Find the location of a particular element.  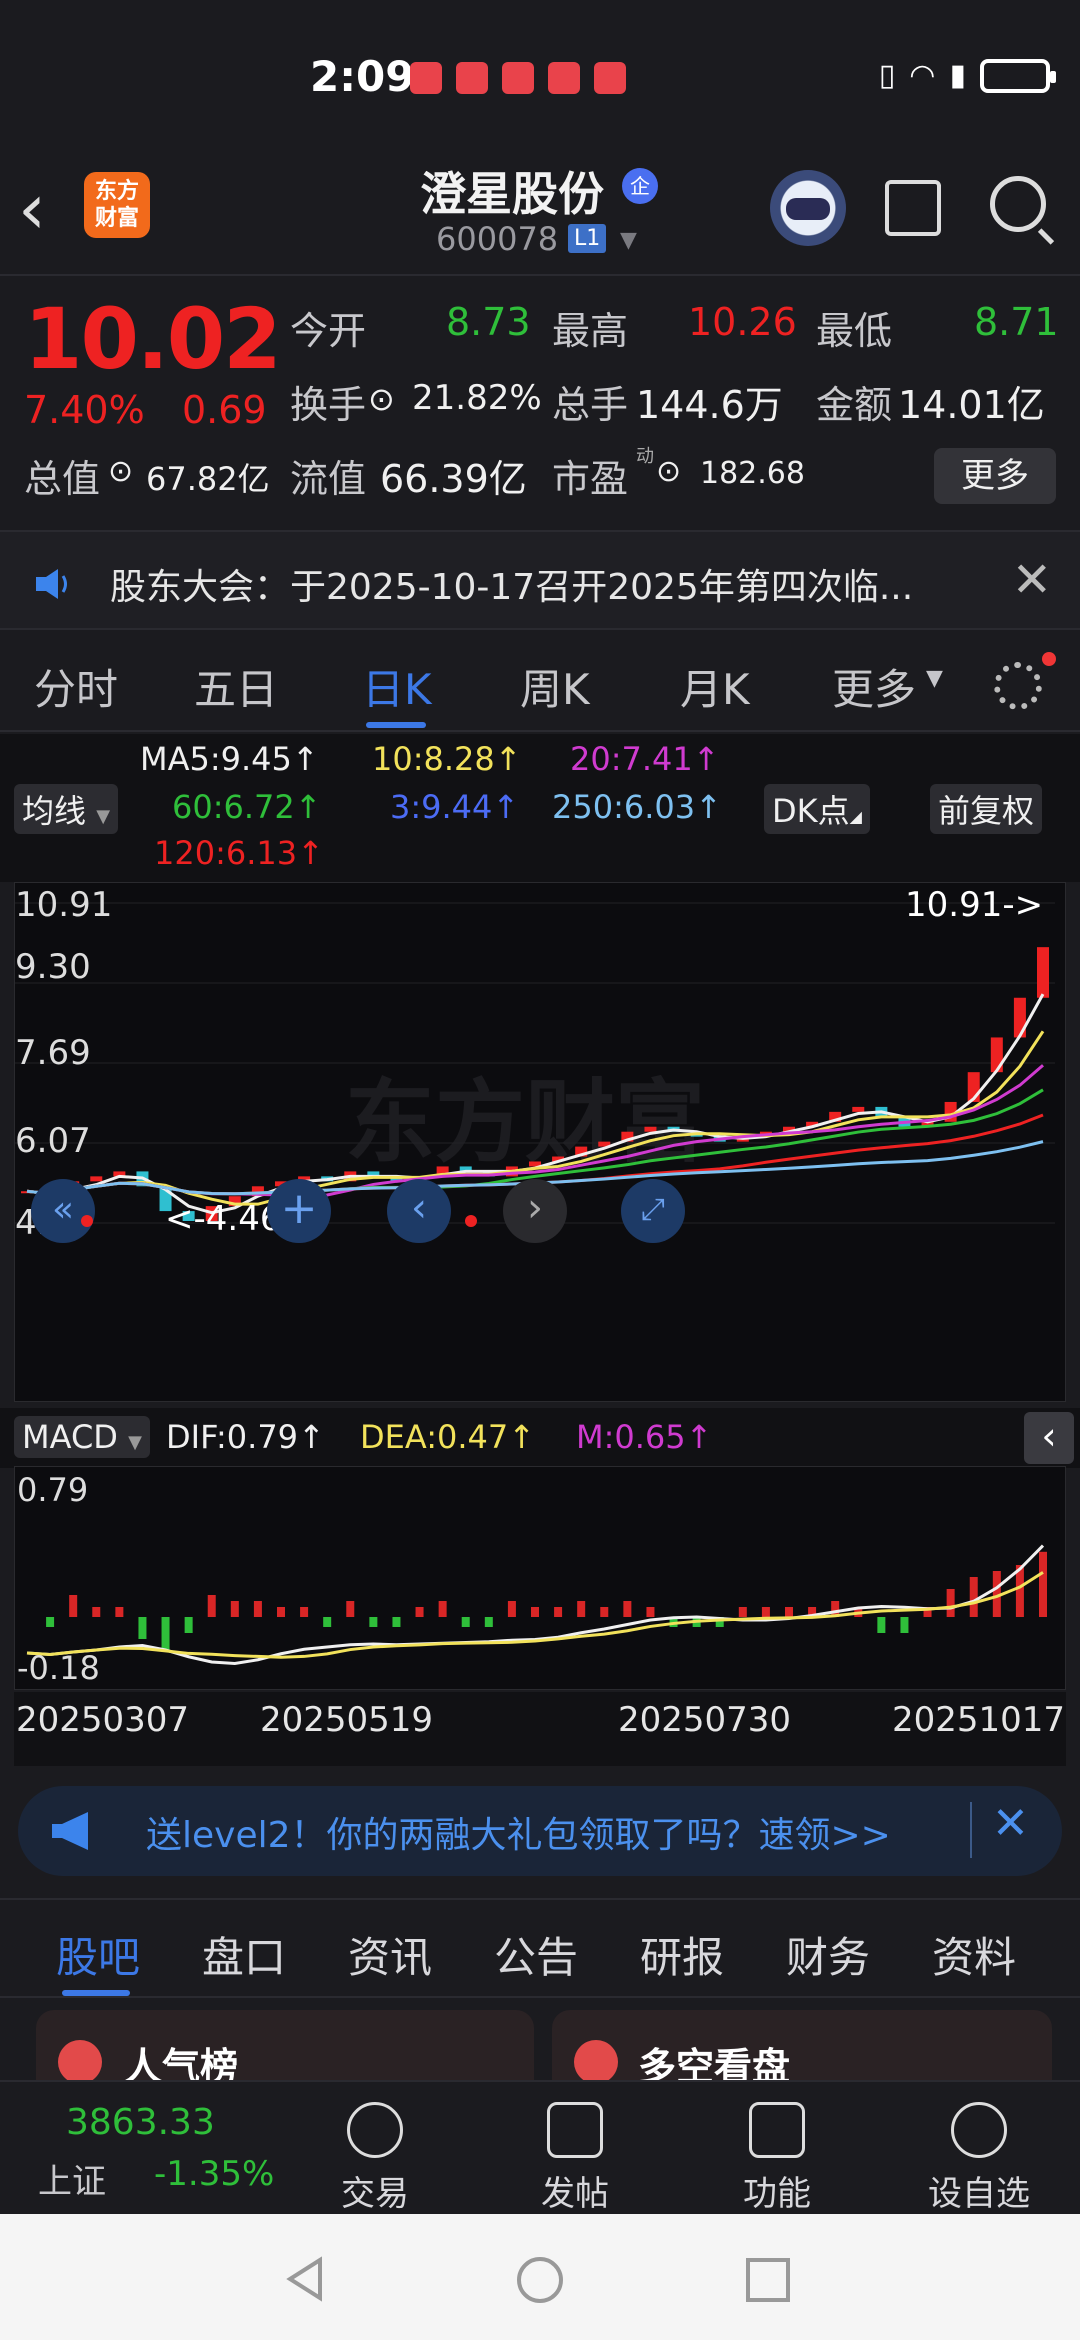

pe-label: 市盈 is located at coordinates (590, 479).